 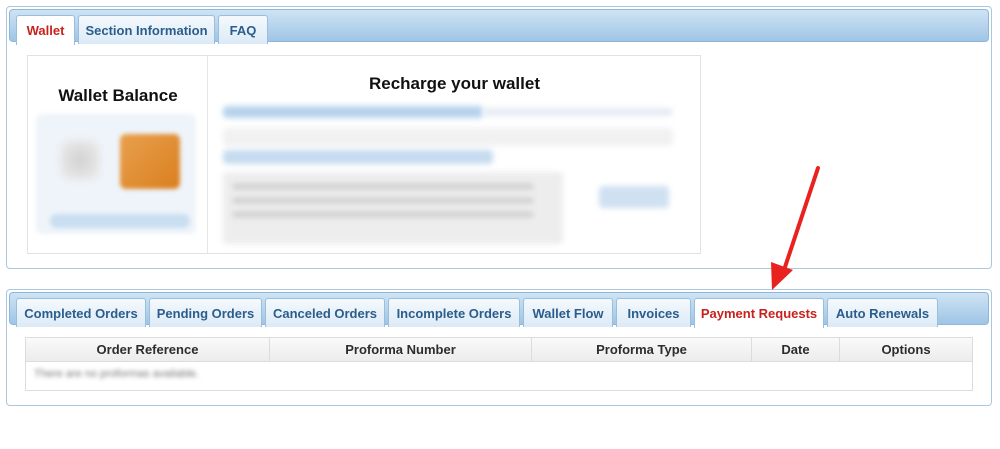 I want to click on recharge-options-blurred, so click(x=358, y=157).